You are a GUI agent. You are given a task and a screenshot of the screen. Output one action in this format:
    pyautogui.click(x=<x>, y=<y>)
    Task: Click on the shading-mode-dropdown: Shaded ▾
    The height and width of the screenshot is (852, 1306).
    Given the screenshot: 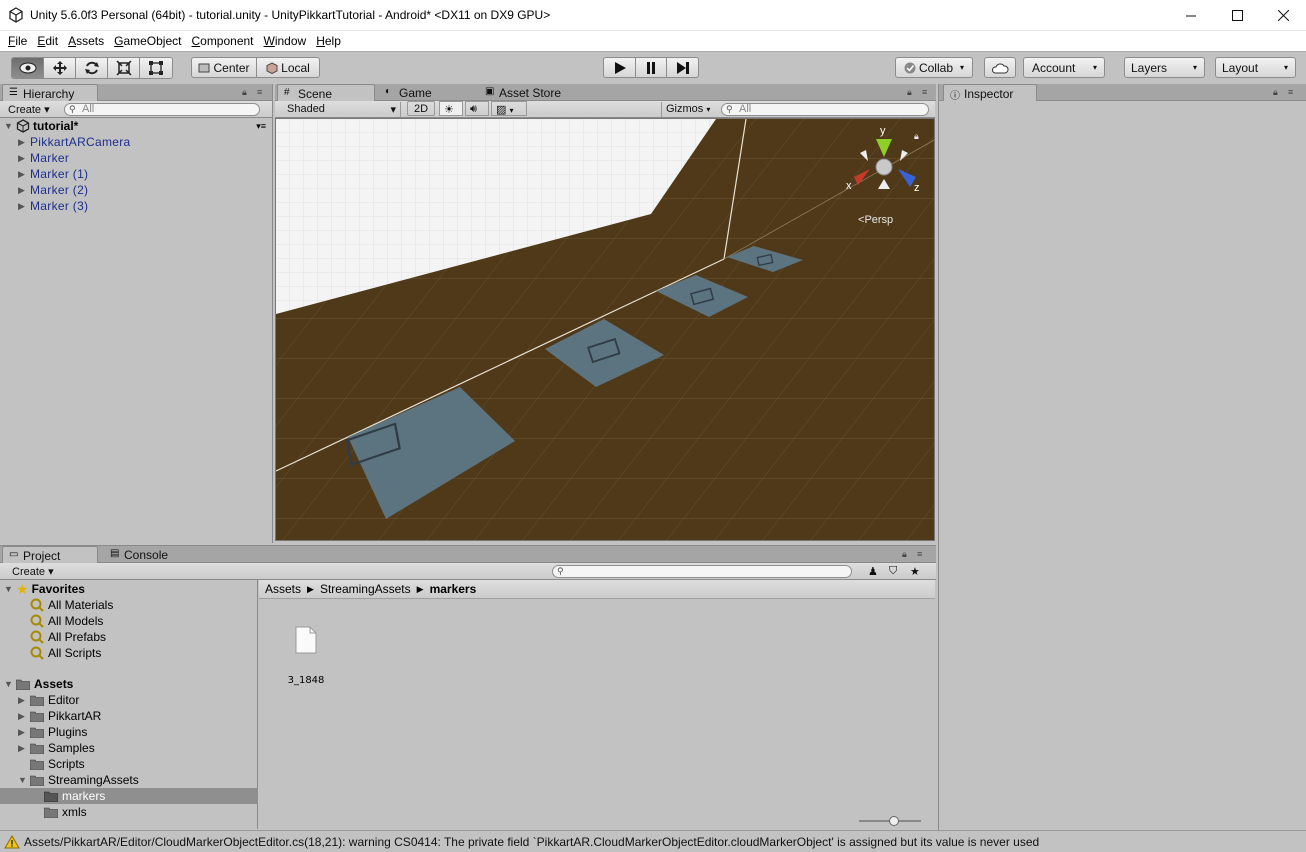 What is the action you would take?
    pyautogui.click(x=342, y=109)
    